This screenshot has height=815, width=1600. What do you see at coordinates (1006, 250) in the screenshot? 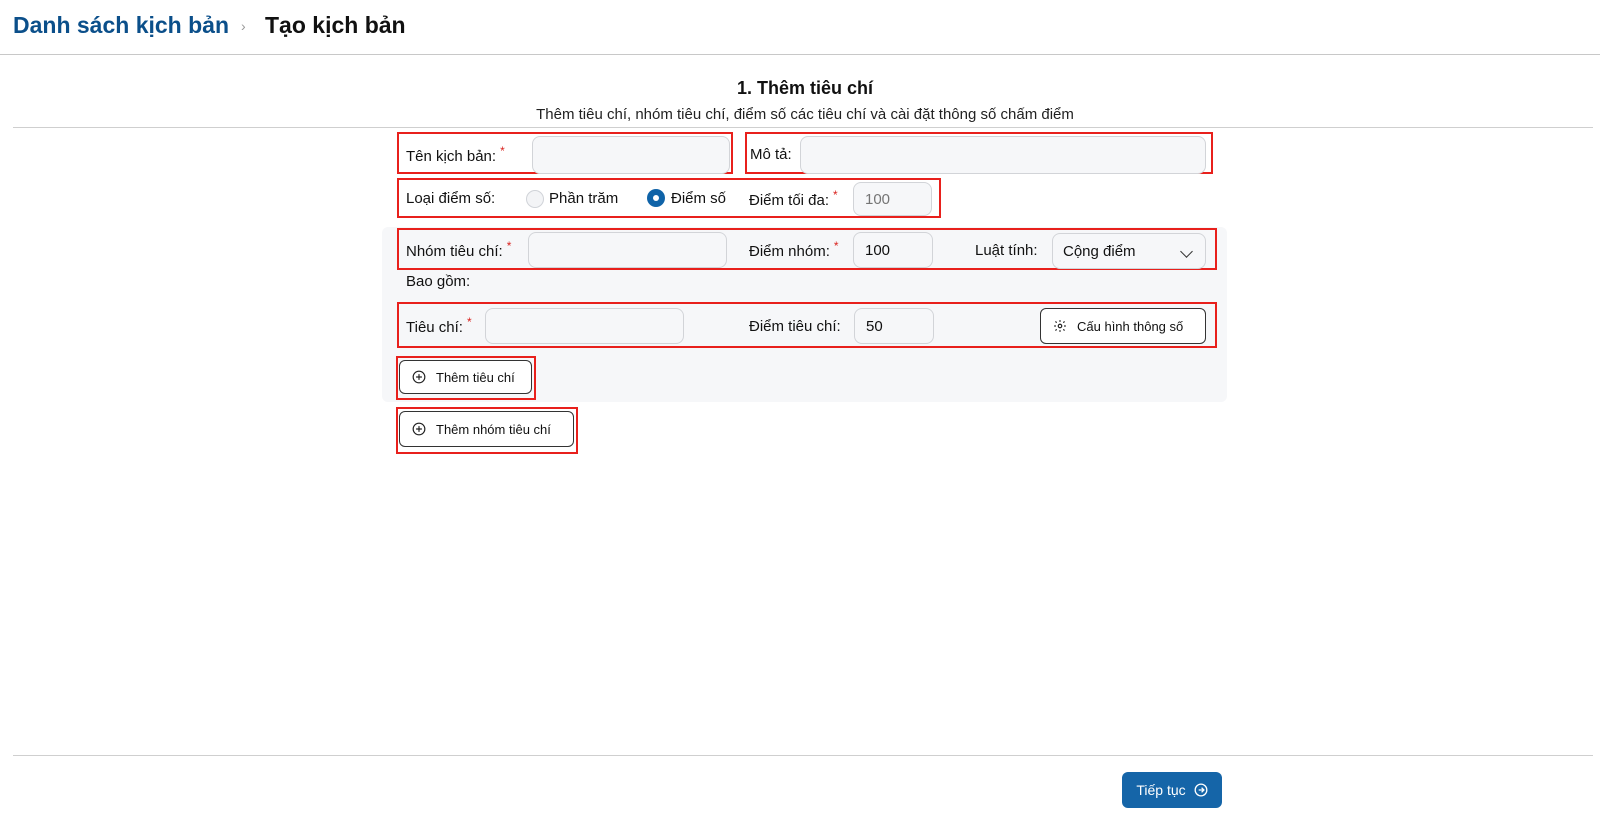
I see `rule-label: Luật tính:` at bounding box center [1006, 250].